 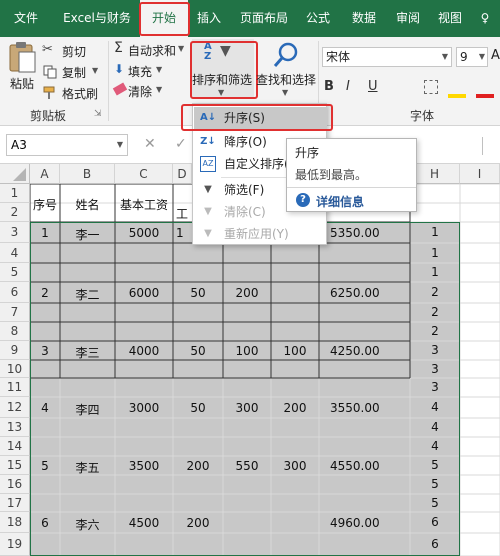 I want to click on sort-filter-button: AZ ▼ 排序和筛选 ▼, so click(x=223, y=69).